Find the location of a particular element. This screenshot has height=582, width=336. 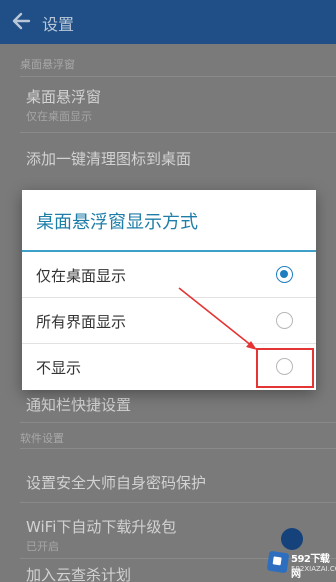

setting-float-window-subtitle: 仅在桌面显示 is located at coordinates (59, 116).